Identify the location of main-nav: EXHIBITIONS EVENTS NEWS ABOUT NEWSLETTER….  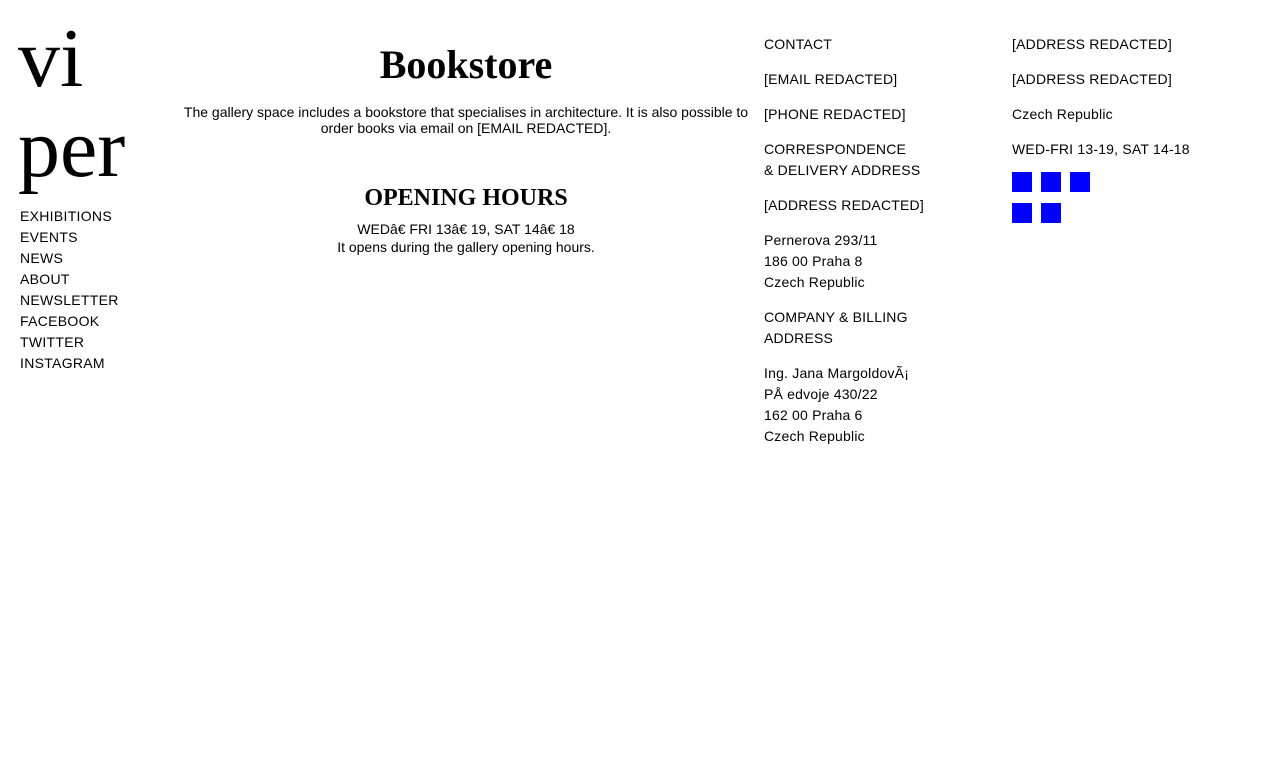
(69, 290).